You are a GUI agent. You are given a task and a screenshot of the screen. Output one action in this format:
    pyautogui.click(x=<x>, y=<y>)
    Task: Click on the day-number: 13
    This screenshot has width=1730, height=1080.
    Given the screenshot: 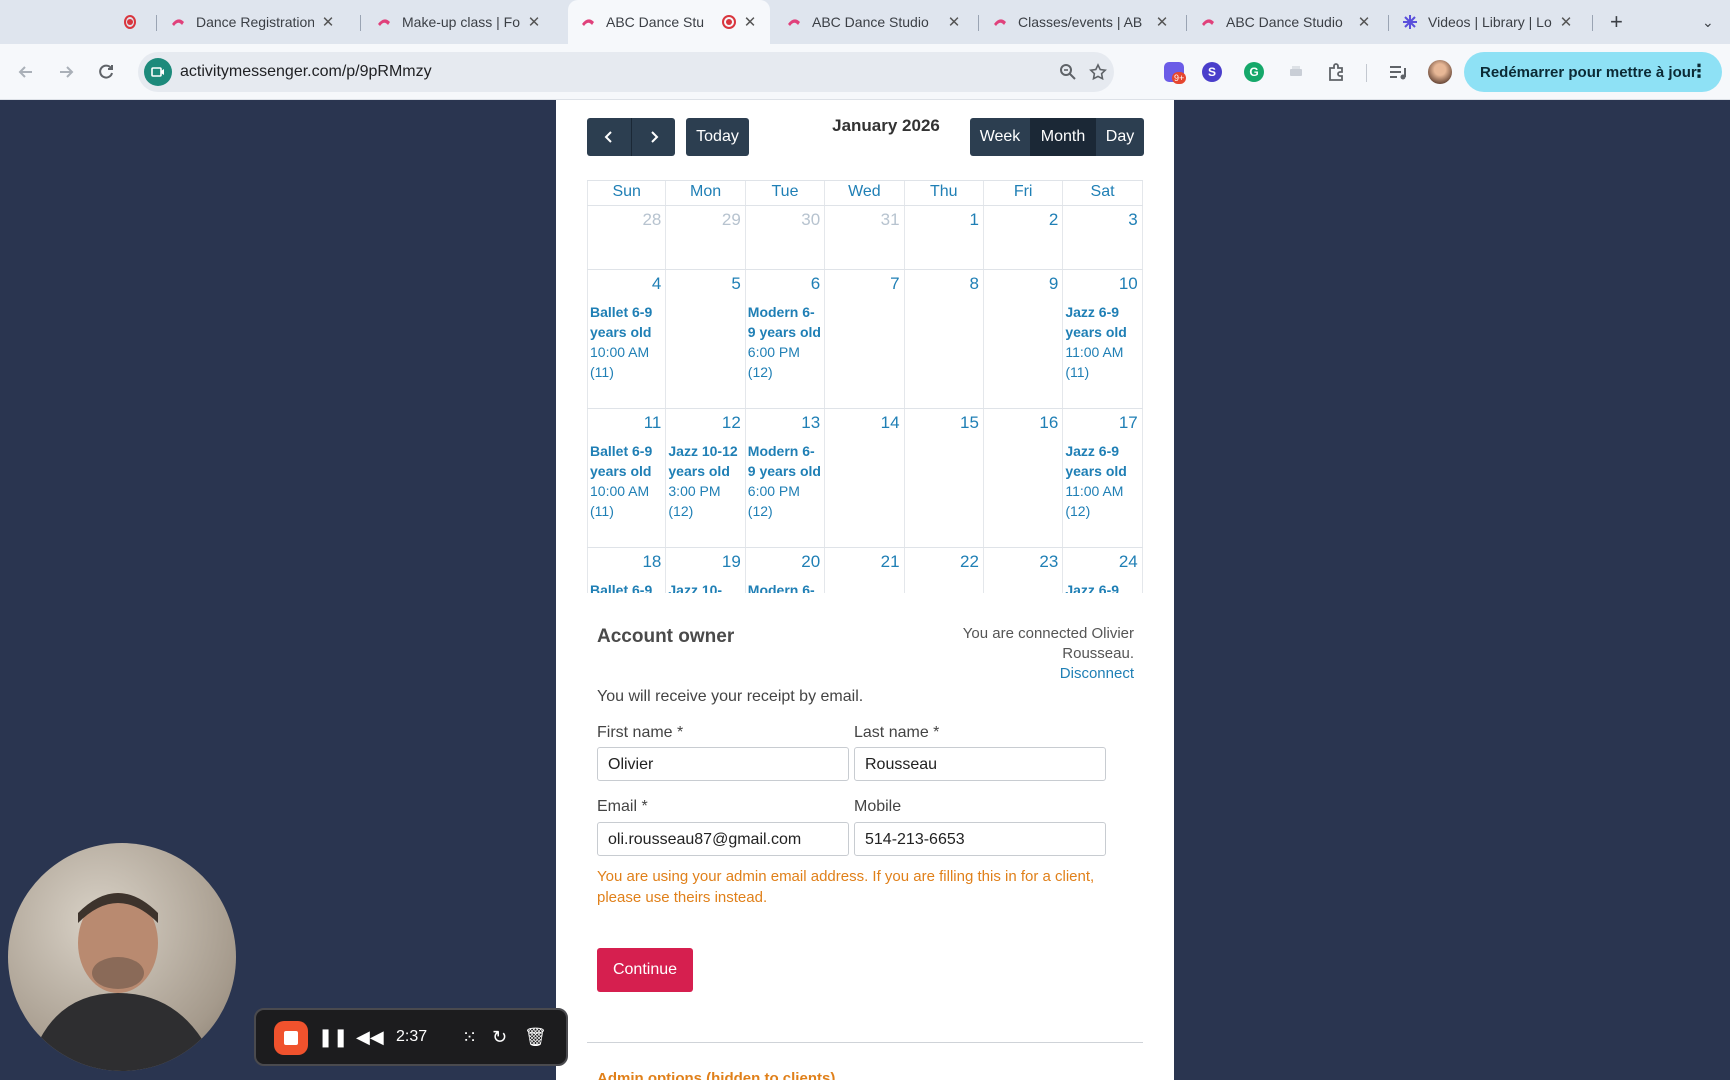 What is the action you would take?
    pyautogui.click(x=811, y=422)
    